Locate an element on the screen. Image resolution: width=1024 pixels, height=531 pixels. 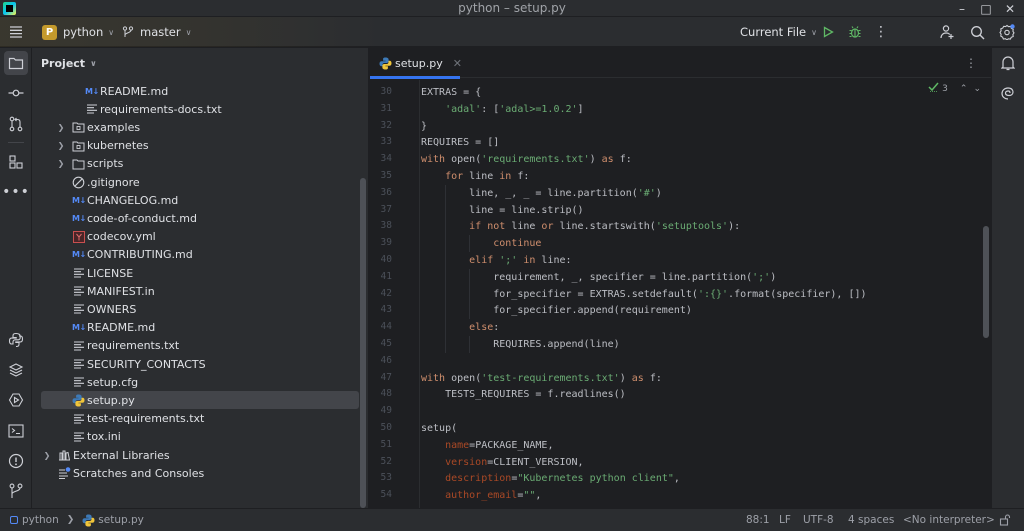
pull-requests-icon is located at coordinates (16, 124).